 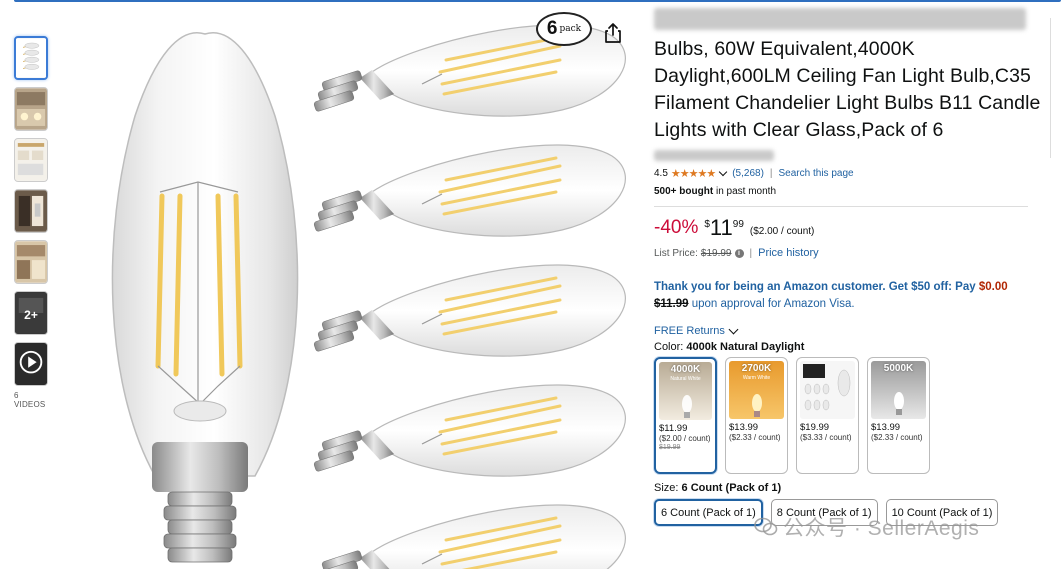 What do you see at coordinates (815, 427) in the screenshot?
I see `swatch-price: $19.99` at bounding box center [815, 427].